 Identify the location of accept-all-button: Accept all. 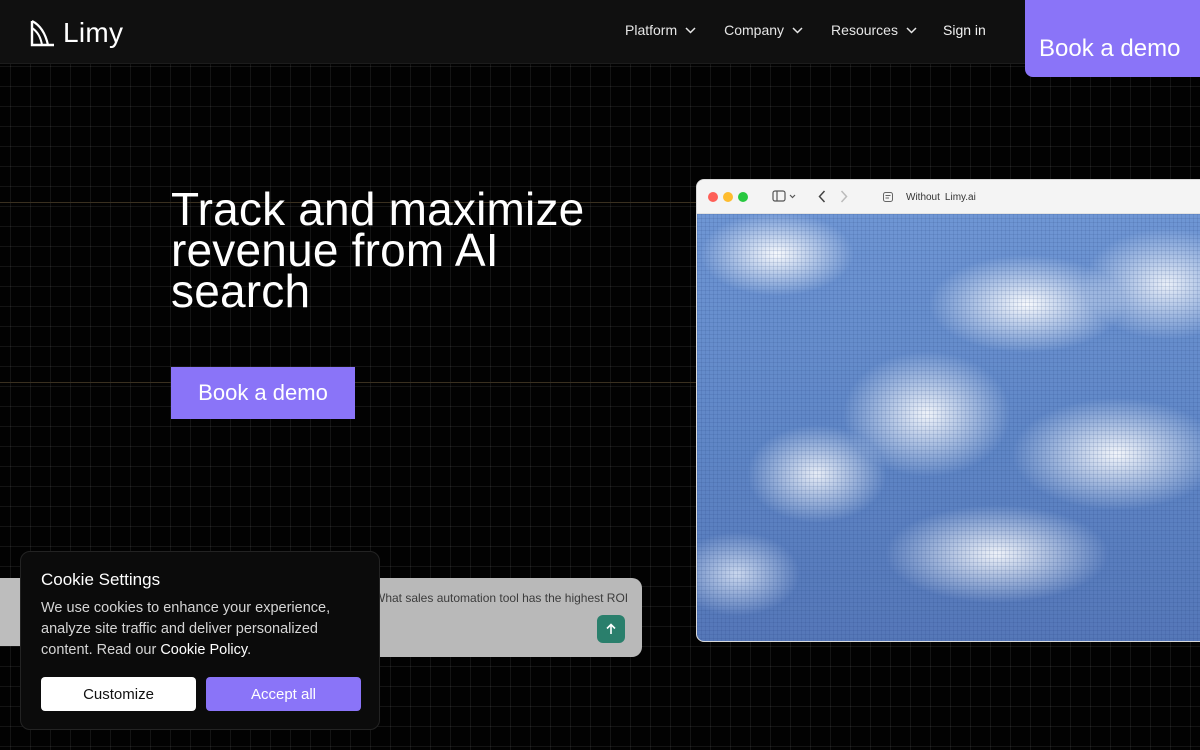
(283, 694).